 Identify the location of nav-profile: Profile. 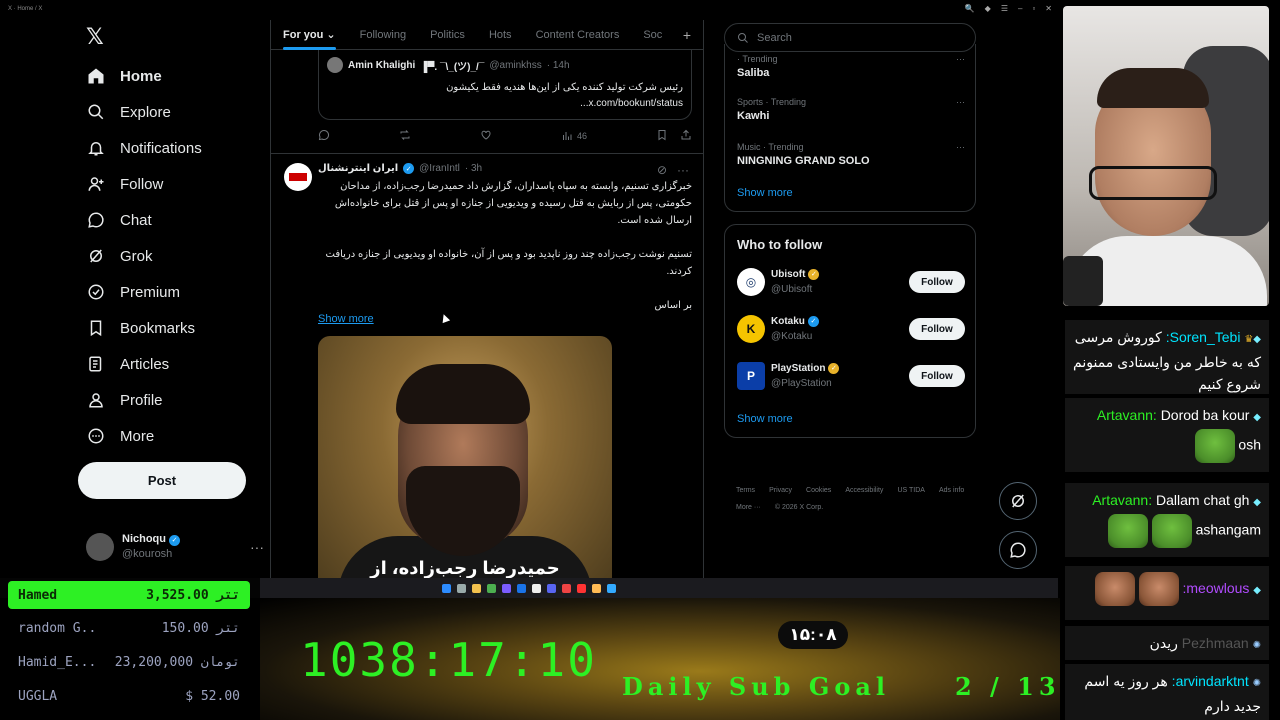
(124, 400).